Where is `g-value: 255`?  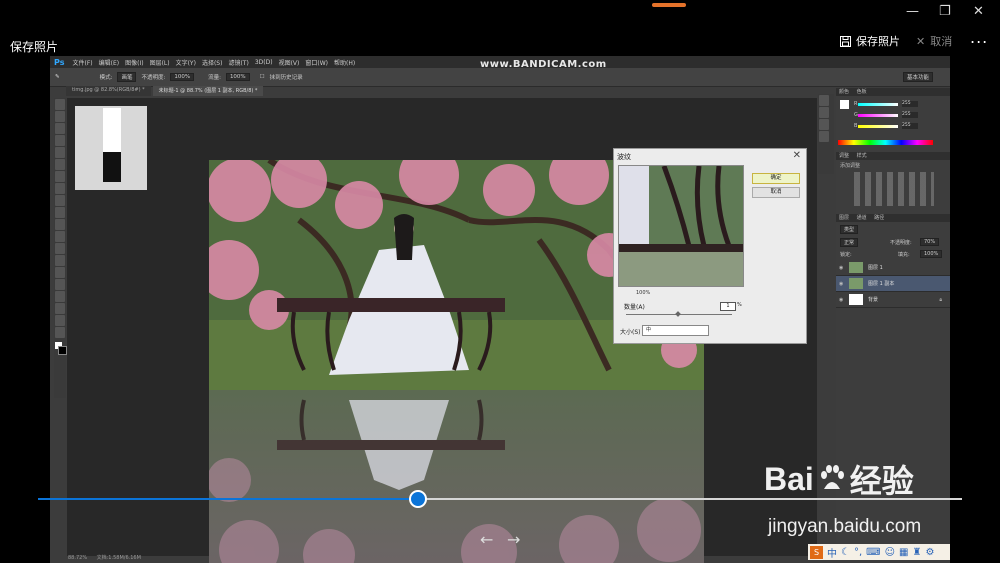
g-value: 255 is located at coordinates (910, 115).